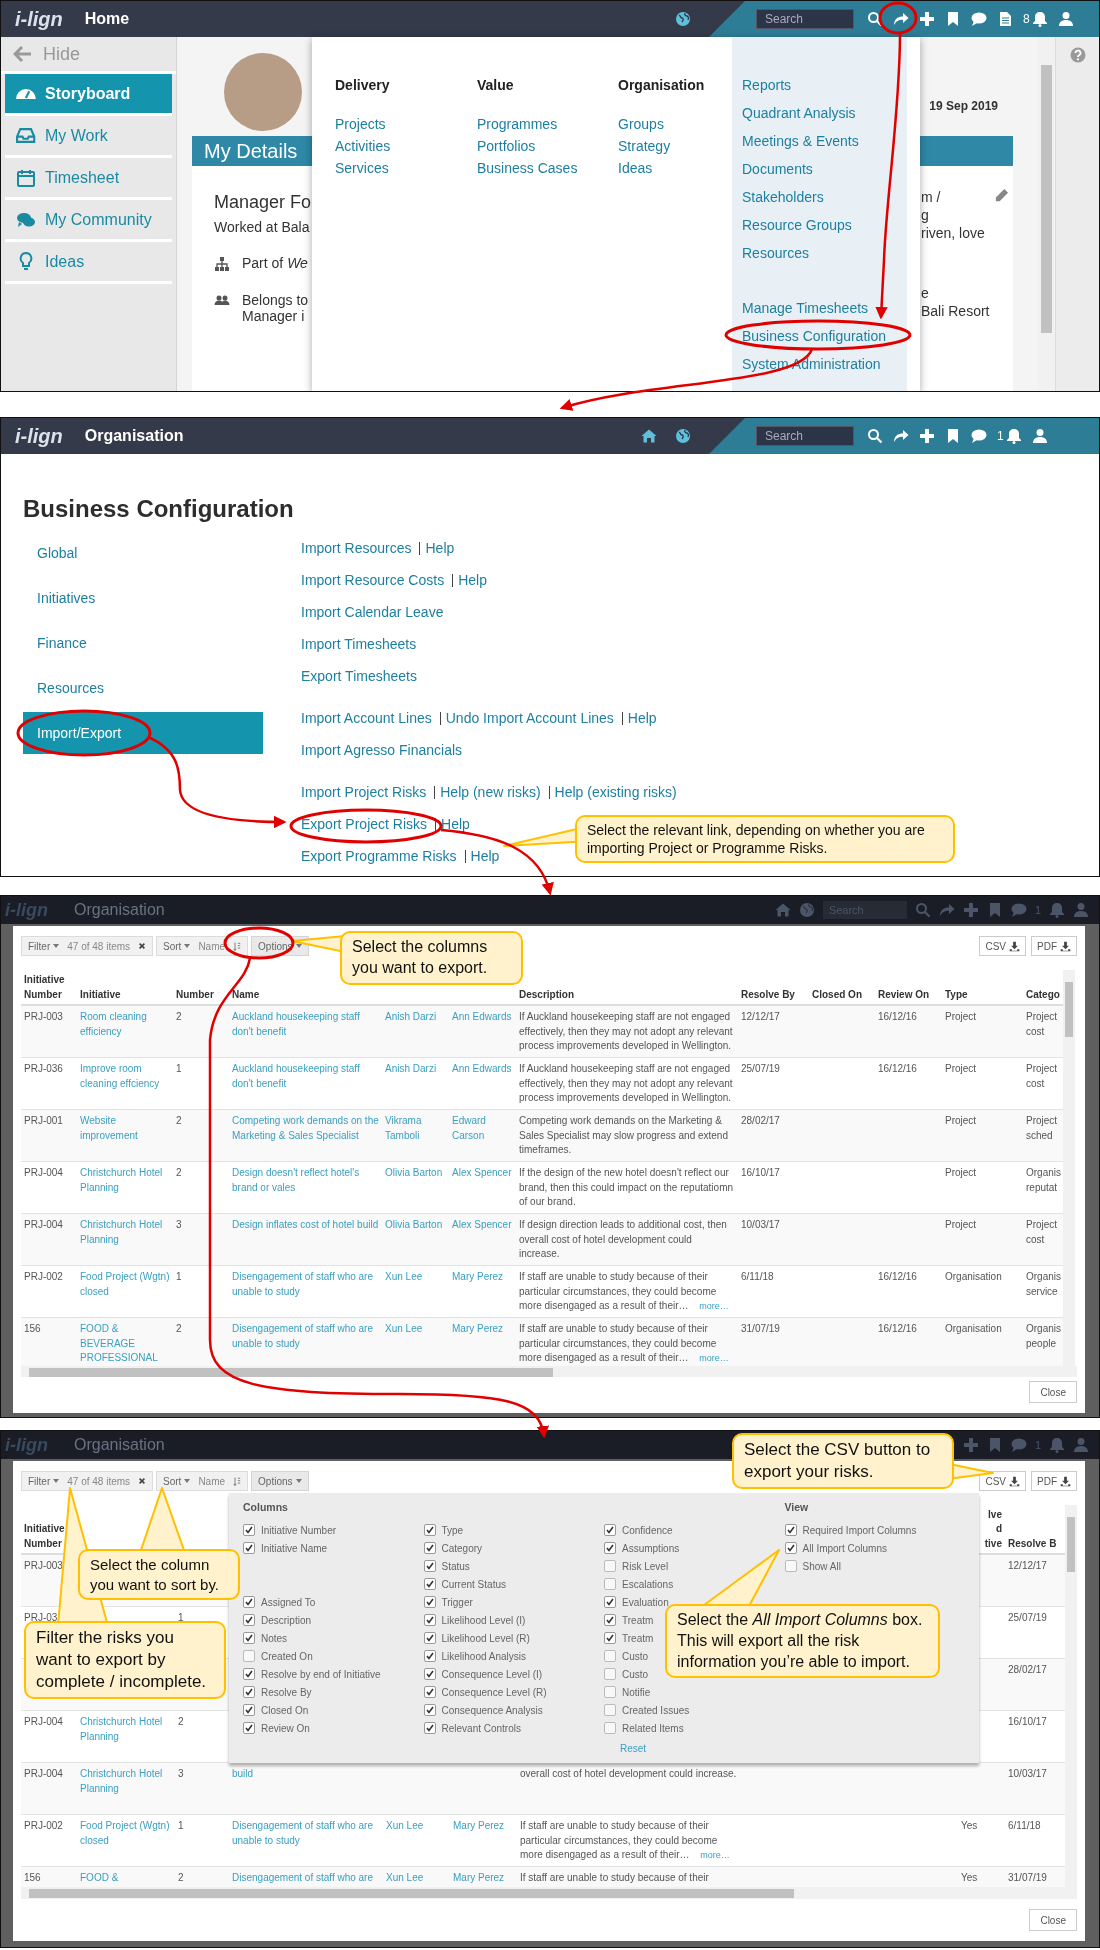 Image resolution: width=1100 pixels, height=1950 pixels. Describe the element at coordinates (683, 19) in the screenshot. I see `globe-icon` at that location.